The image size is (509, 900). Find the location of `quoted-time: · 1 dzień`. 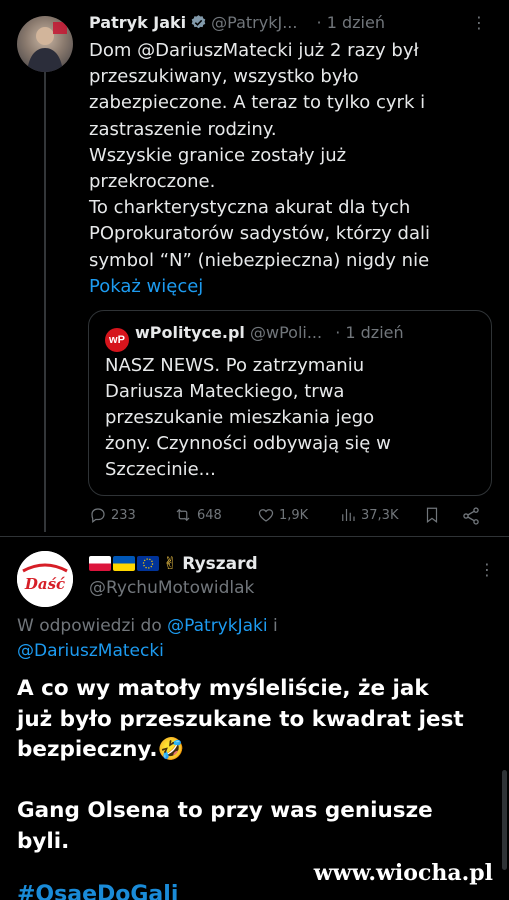

quoted-time: · 1 dzień is located at coordinates (369, 332).